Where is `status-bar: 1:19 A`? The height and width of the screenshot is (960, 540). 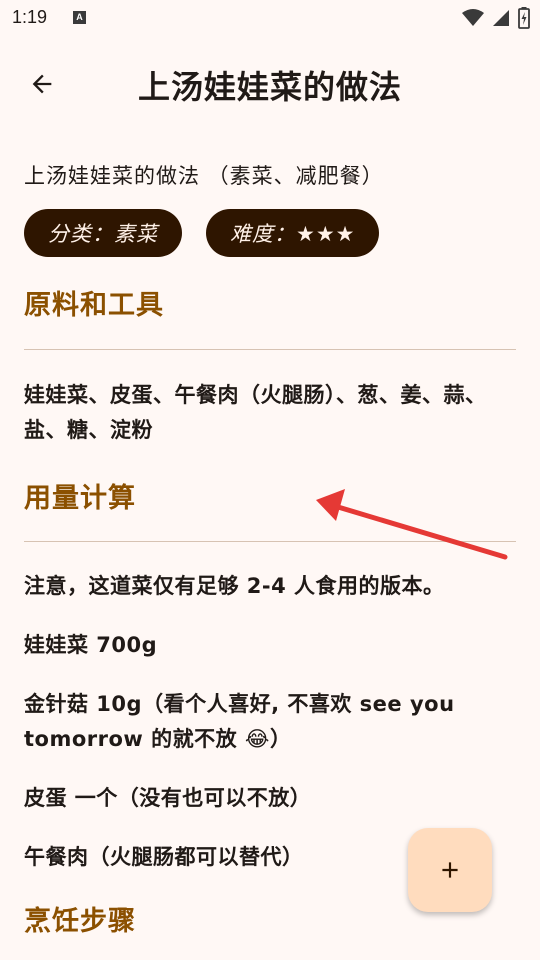 status-bar: 1:19 A is located at coordinates (270, 18).